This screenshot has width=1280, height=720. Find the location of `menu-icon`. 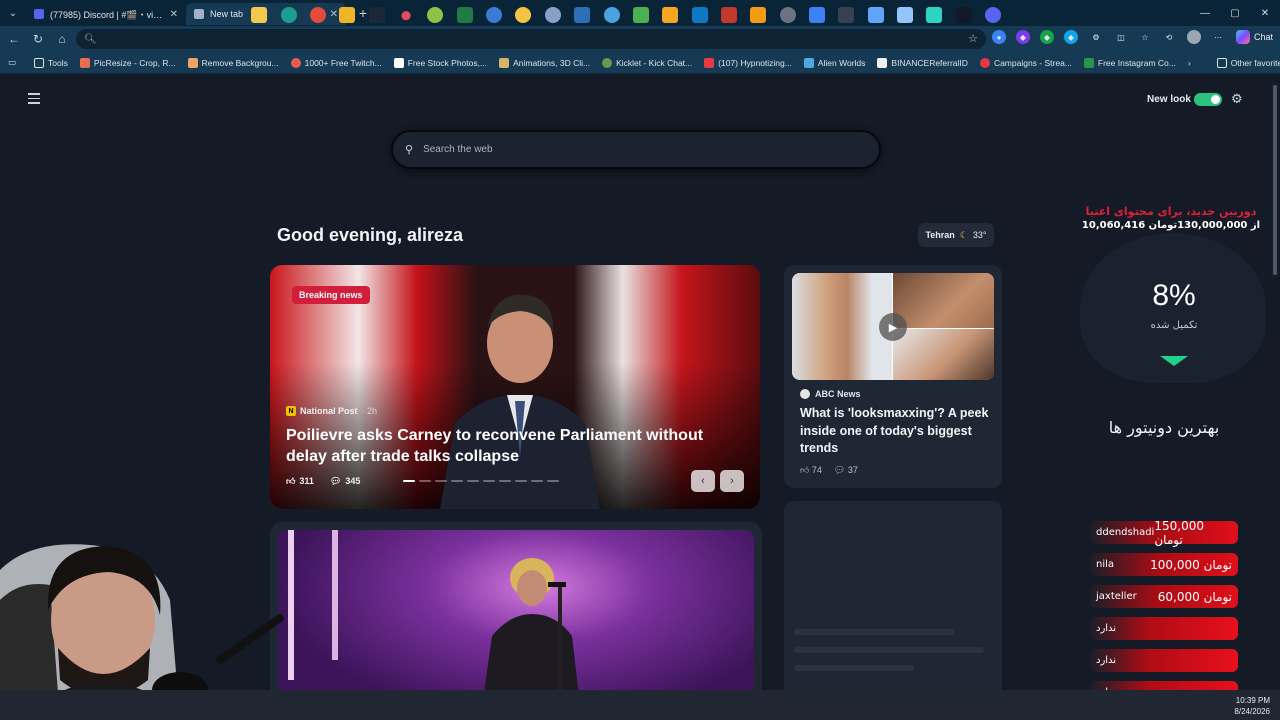

menu-icon is located at coordinates (34, 100).